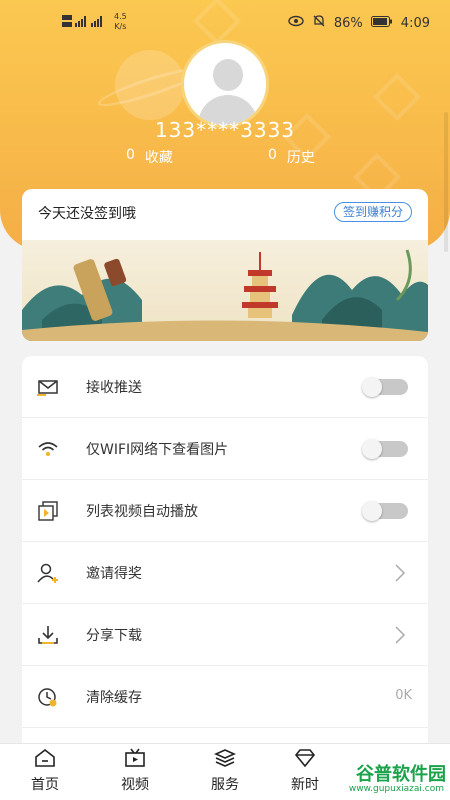 The image size is (450, 800). What do you see at coordinates (45, 757) in the screenshot?
I see `home-icon` at bounding box center [45, 757].